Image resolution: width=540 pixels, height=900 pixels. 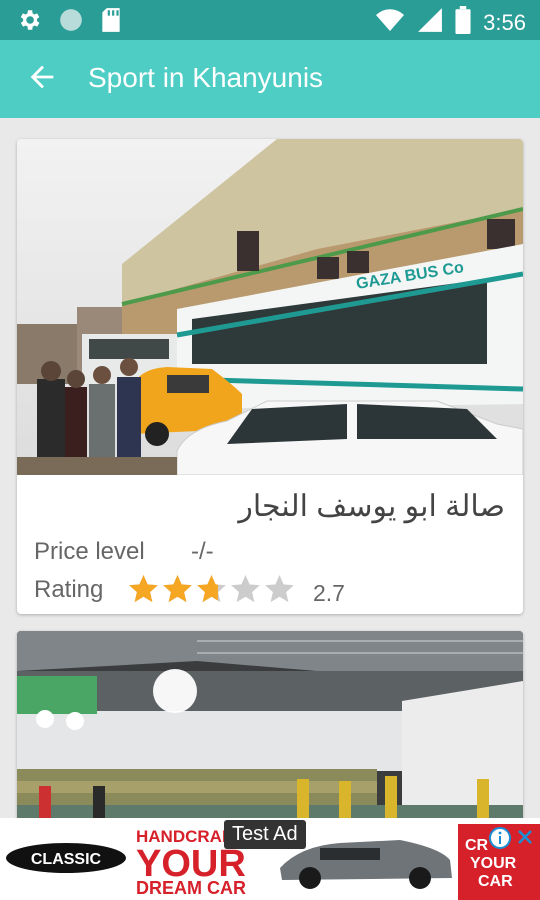 I want to click on svg-text: CLASSIC, so click(x=66, y=859).